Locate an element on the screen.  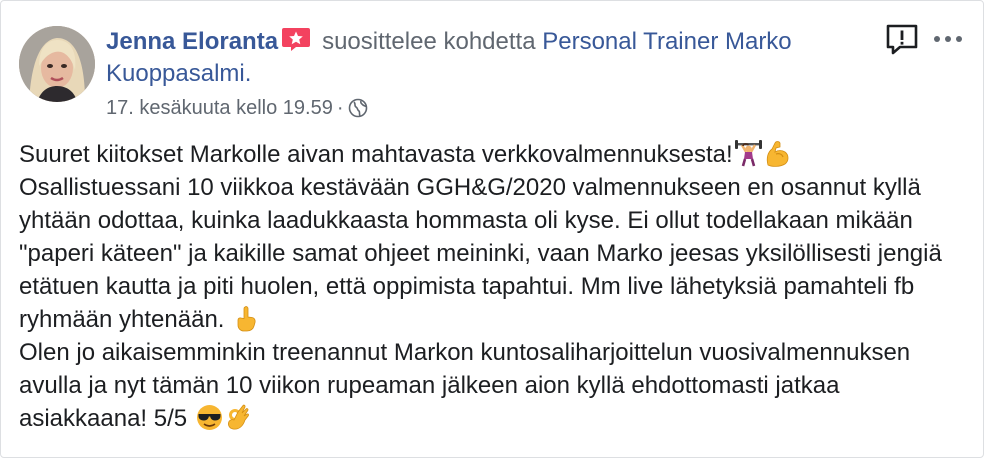
recommends-text: suosittelee kohdetta is located at coordinates (429, 41).